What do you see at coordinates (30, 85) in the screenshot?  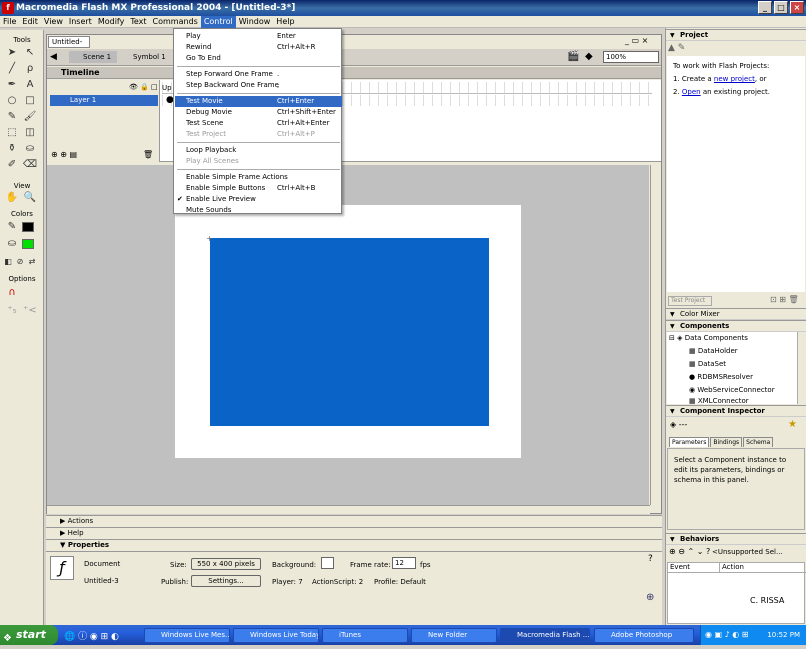 I see `text-tool-icon: A` at bounding box center [30, 85].